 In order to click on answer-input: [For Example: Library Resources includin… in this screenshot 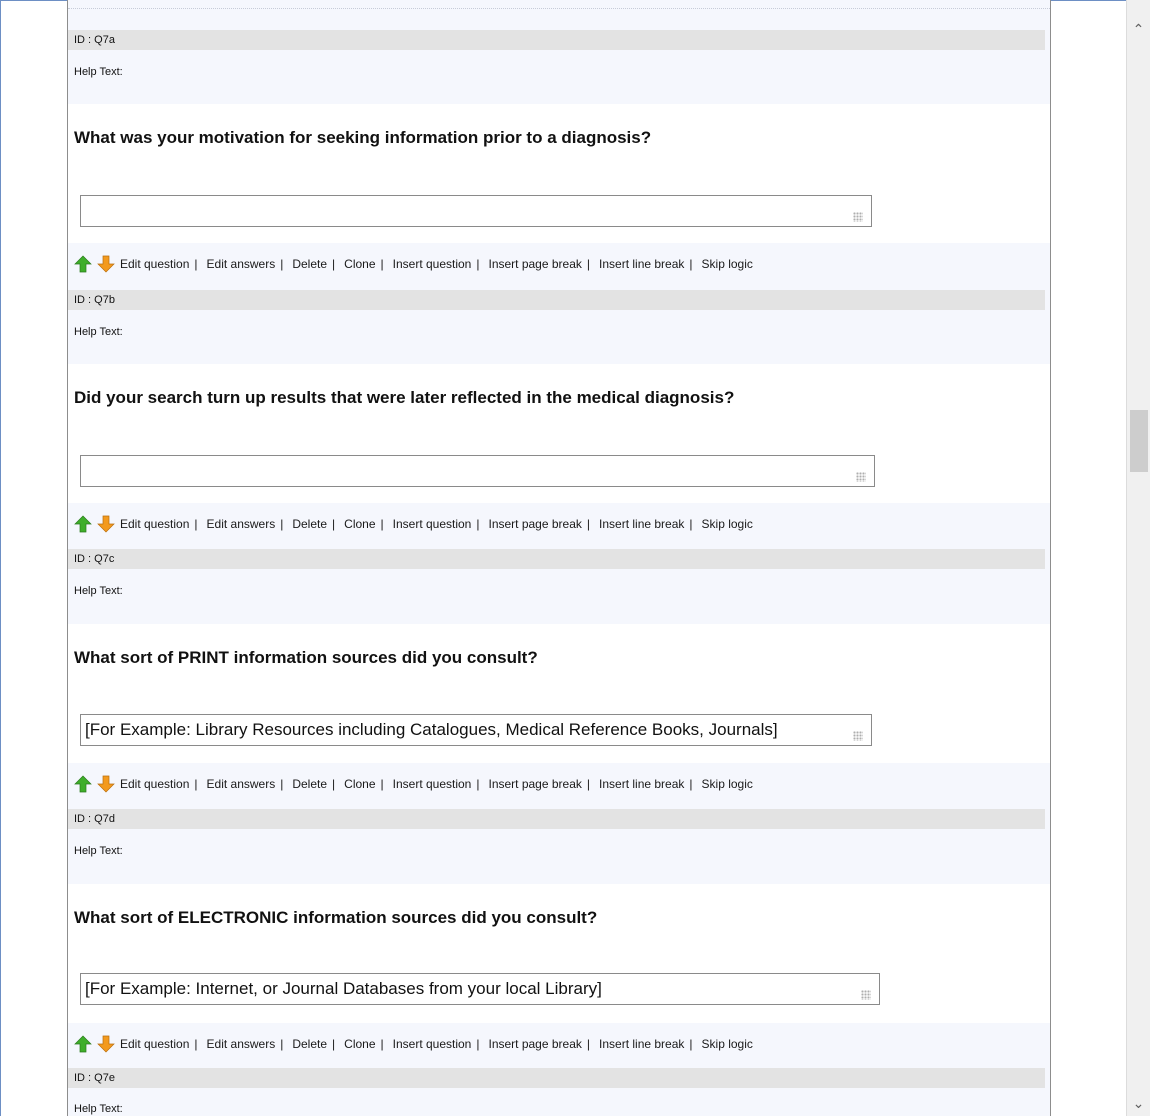, I will do `click(476, 730)`.